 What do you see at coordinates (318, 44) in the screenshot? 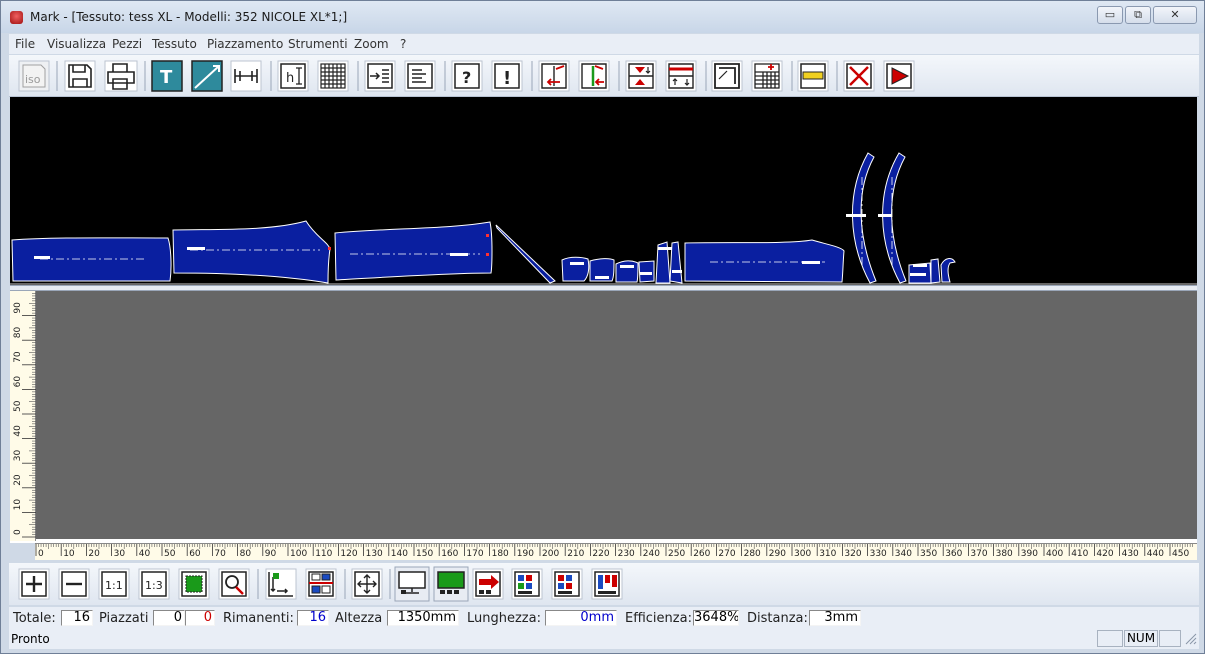
I see `menu-strumenti: Strumenti` at bounding box center [318, 44].